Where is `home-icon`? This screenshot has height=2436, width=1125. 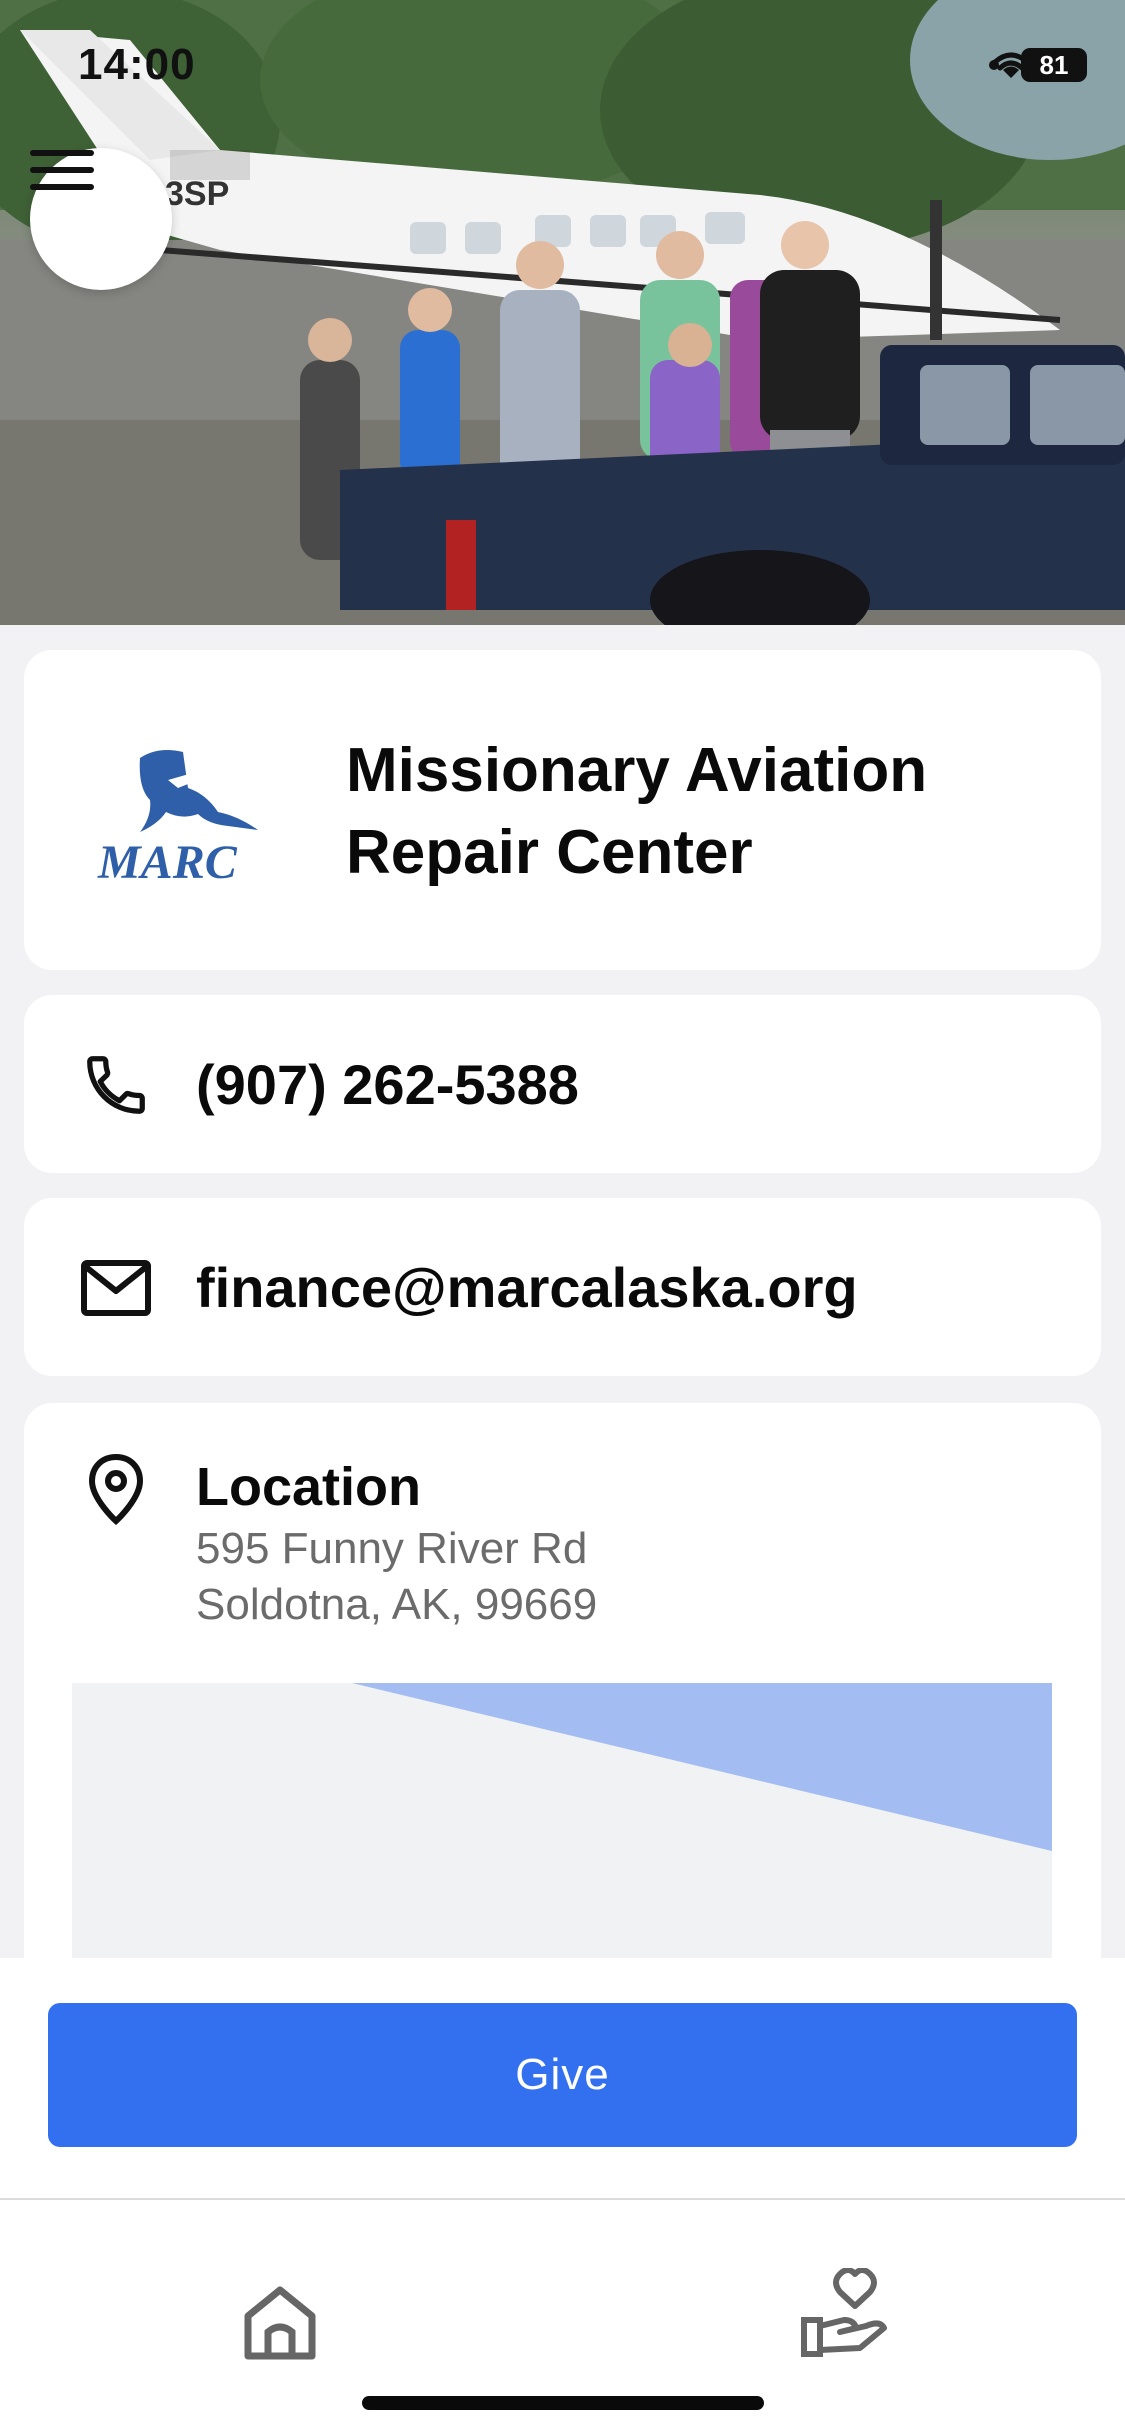 home-icon is located at coordinates (280, 2322).